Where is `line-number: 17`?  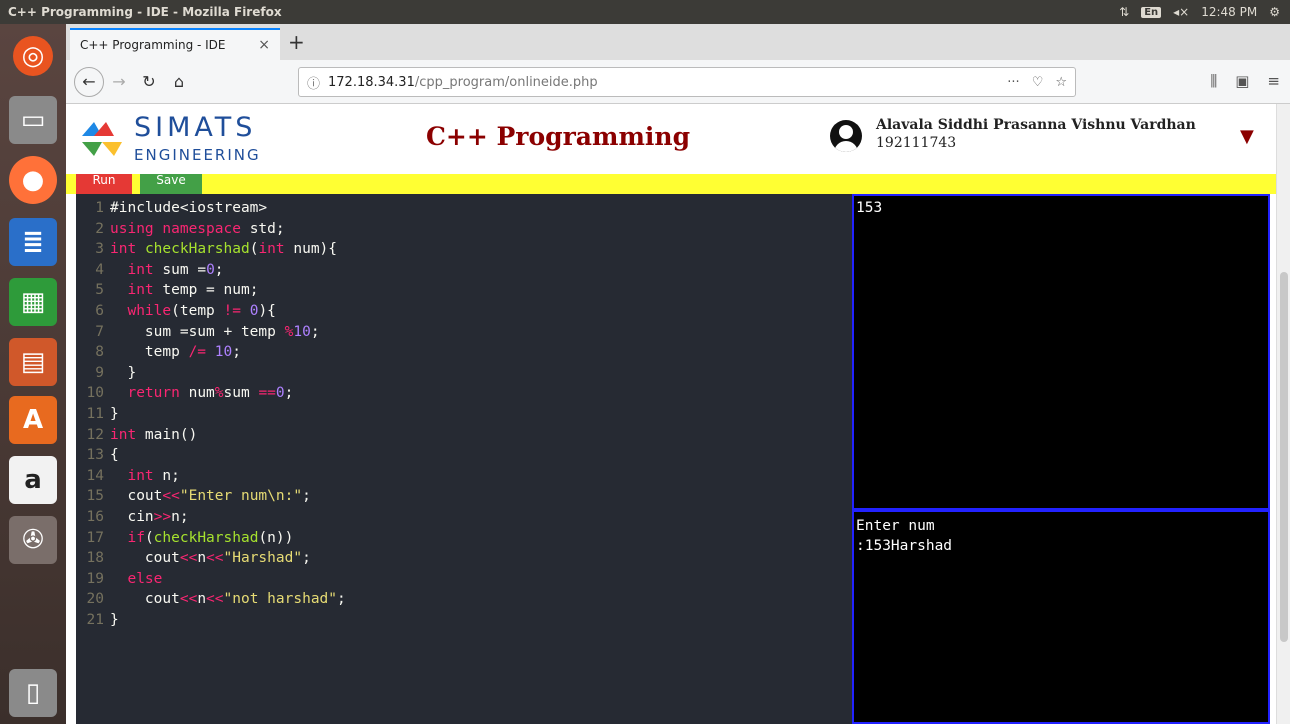 line-number: 17 is located at coordinates (95, 537).